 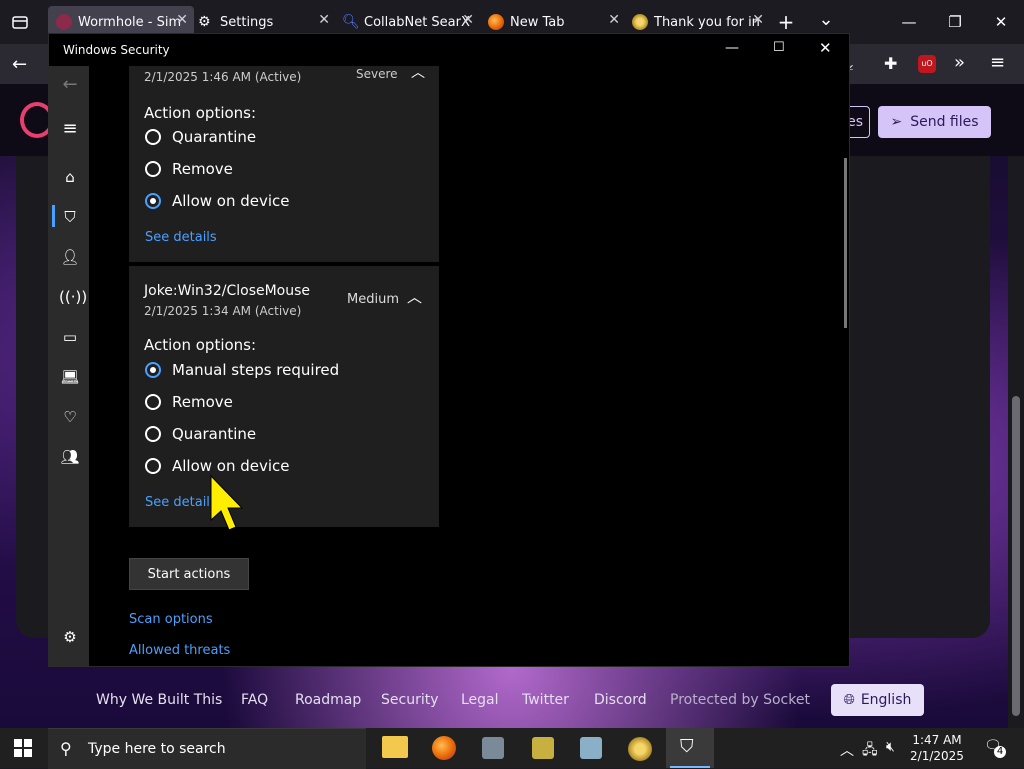 I want to click on firefox-taskbar-icon, so click(x=444, y=748).